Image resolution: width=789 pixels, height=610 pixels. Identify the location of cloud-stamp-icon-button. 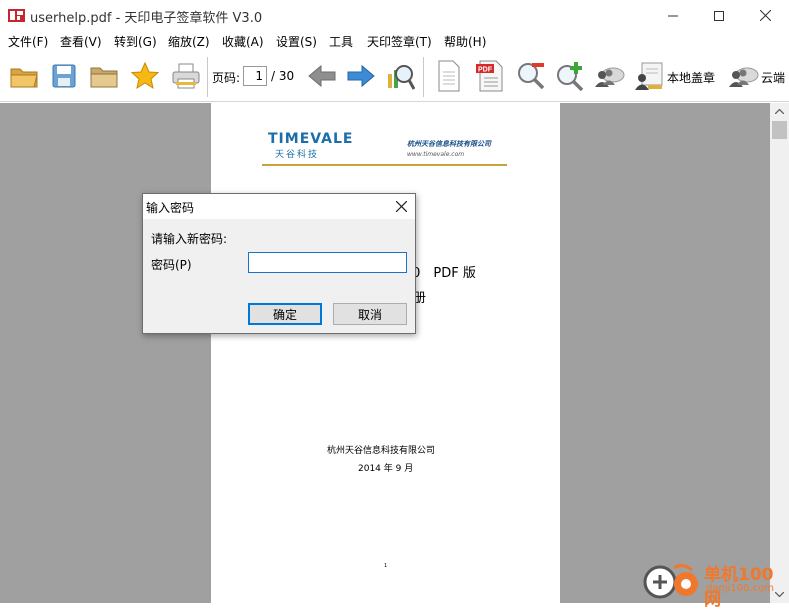
(743, 76).